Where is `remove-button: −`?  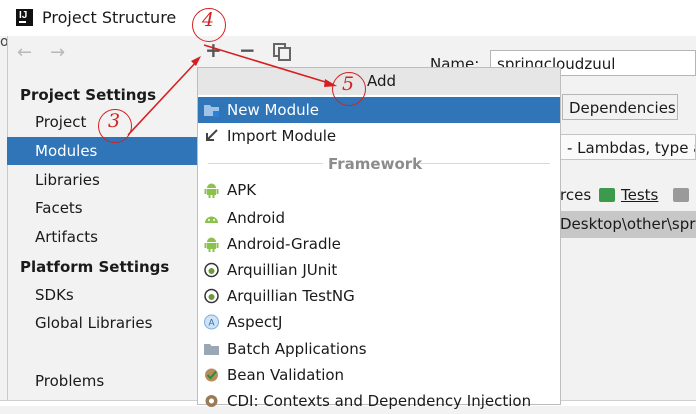
remove-button: − is located at coordinates (247, 50).